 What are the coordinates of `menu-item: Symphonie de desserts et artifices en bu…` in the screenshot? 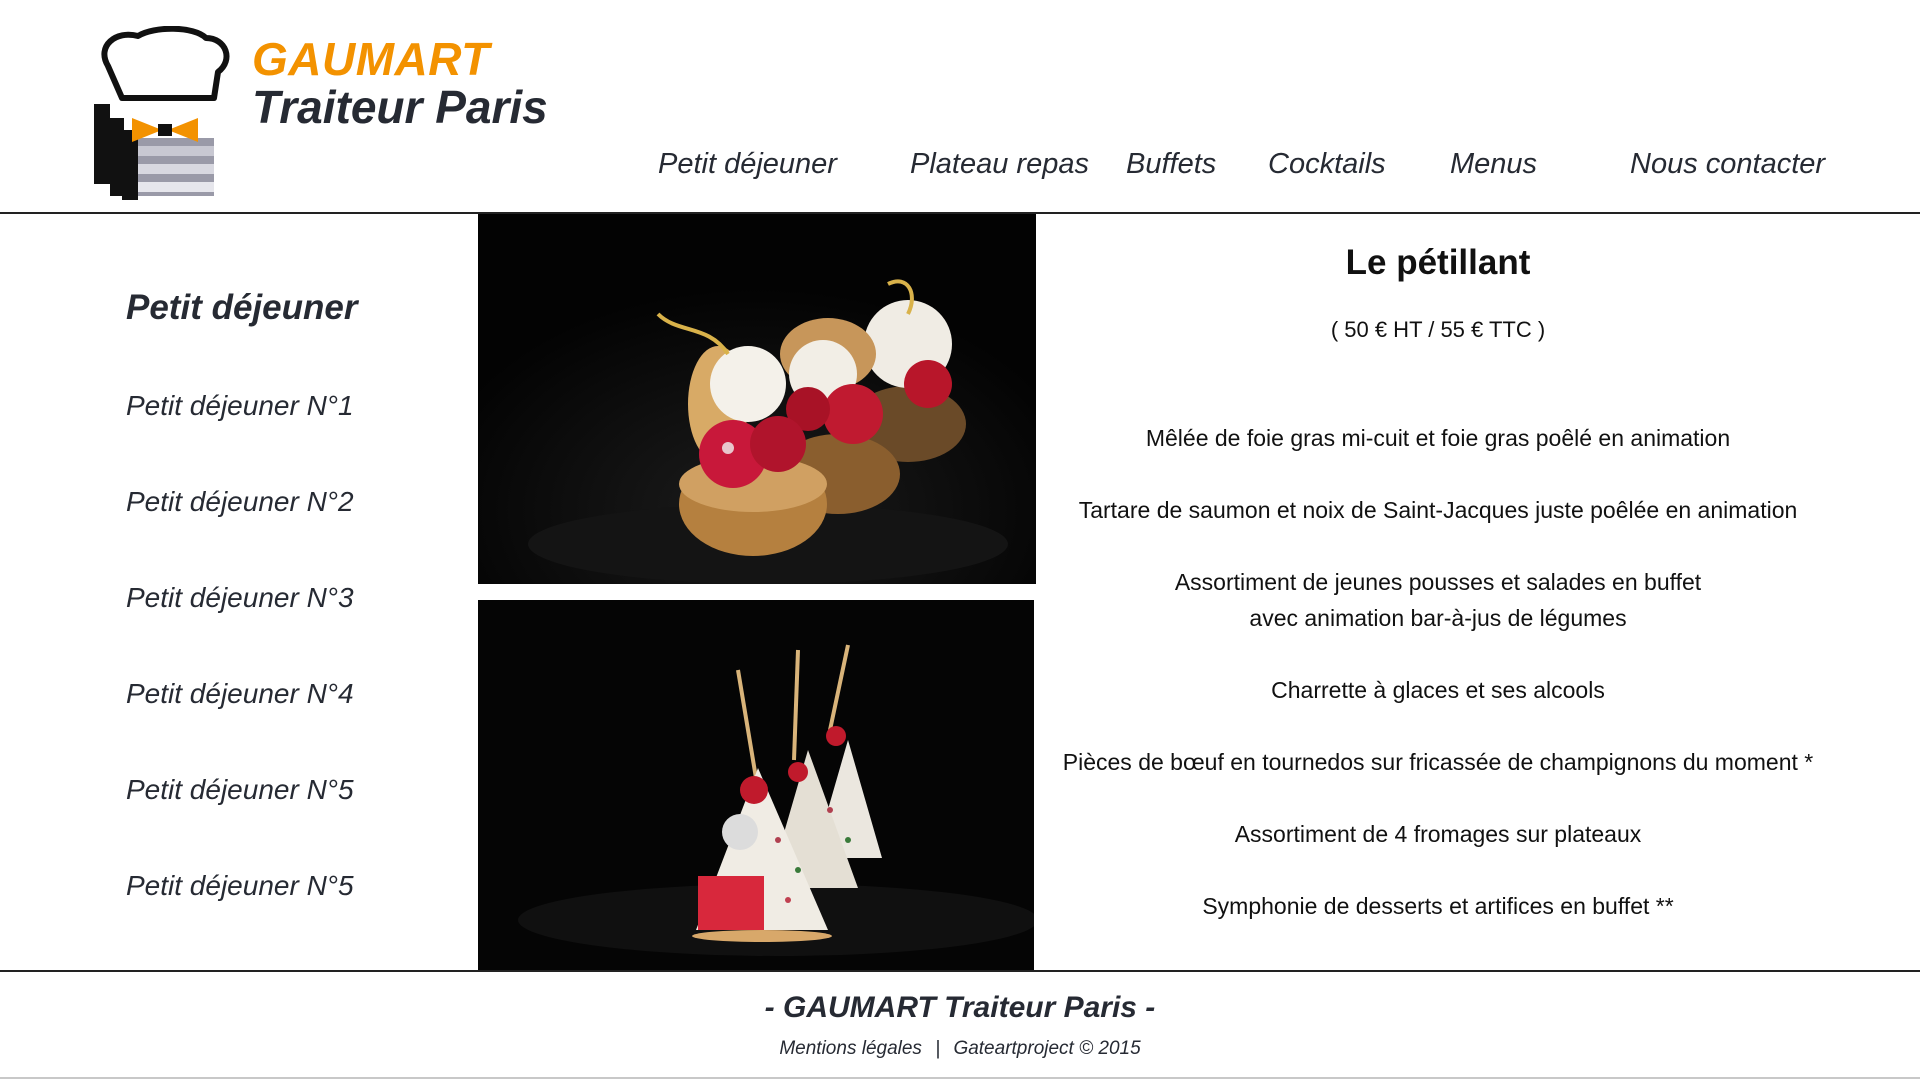 It's located at (1438, 906).